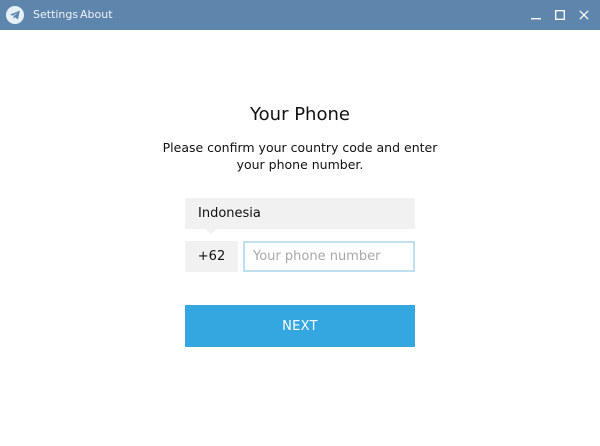  Describe the element at coordinates (300, 216) in the screenshot. I see `country-selector: Indonesia` at that location.